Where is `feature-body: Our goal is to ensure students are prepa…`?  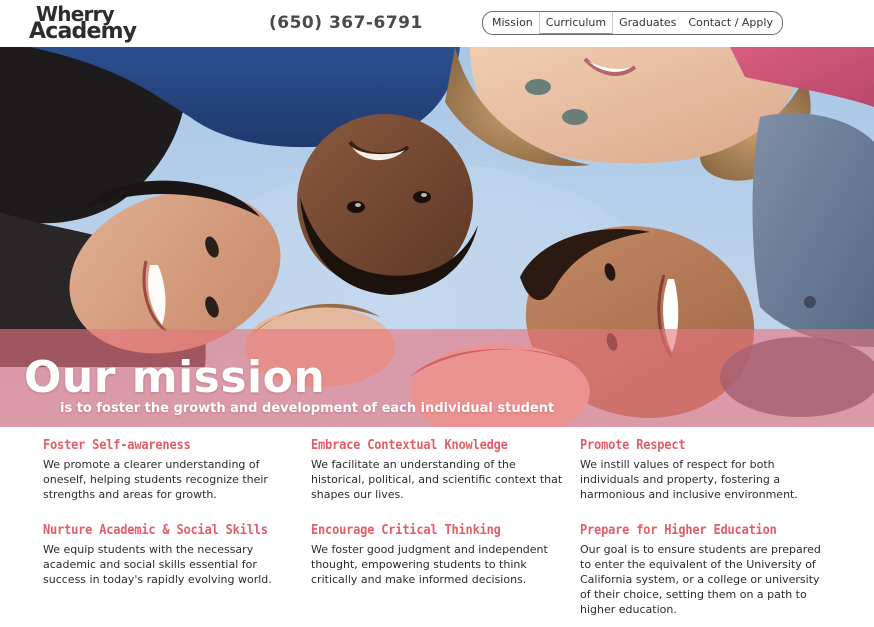
feature-body: Our goal is to ensure students are prepa… is located at coordinates (700, 579).